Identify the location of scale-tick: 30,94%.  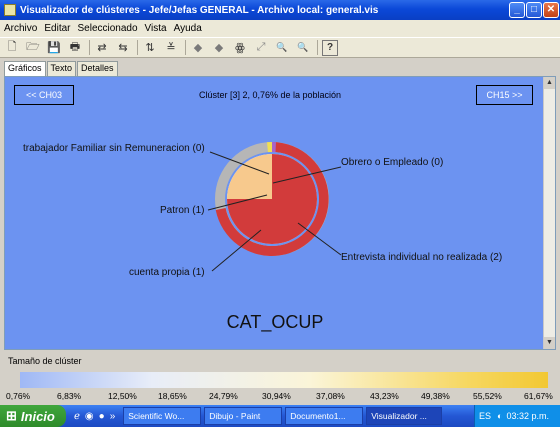
(276, 396).